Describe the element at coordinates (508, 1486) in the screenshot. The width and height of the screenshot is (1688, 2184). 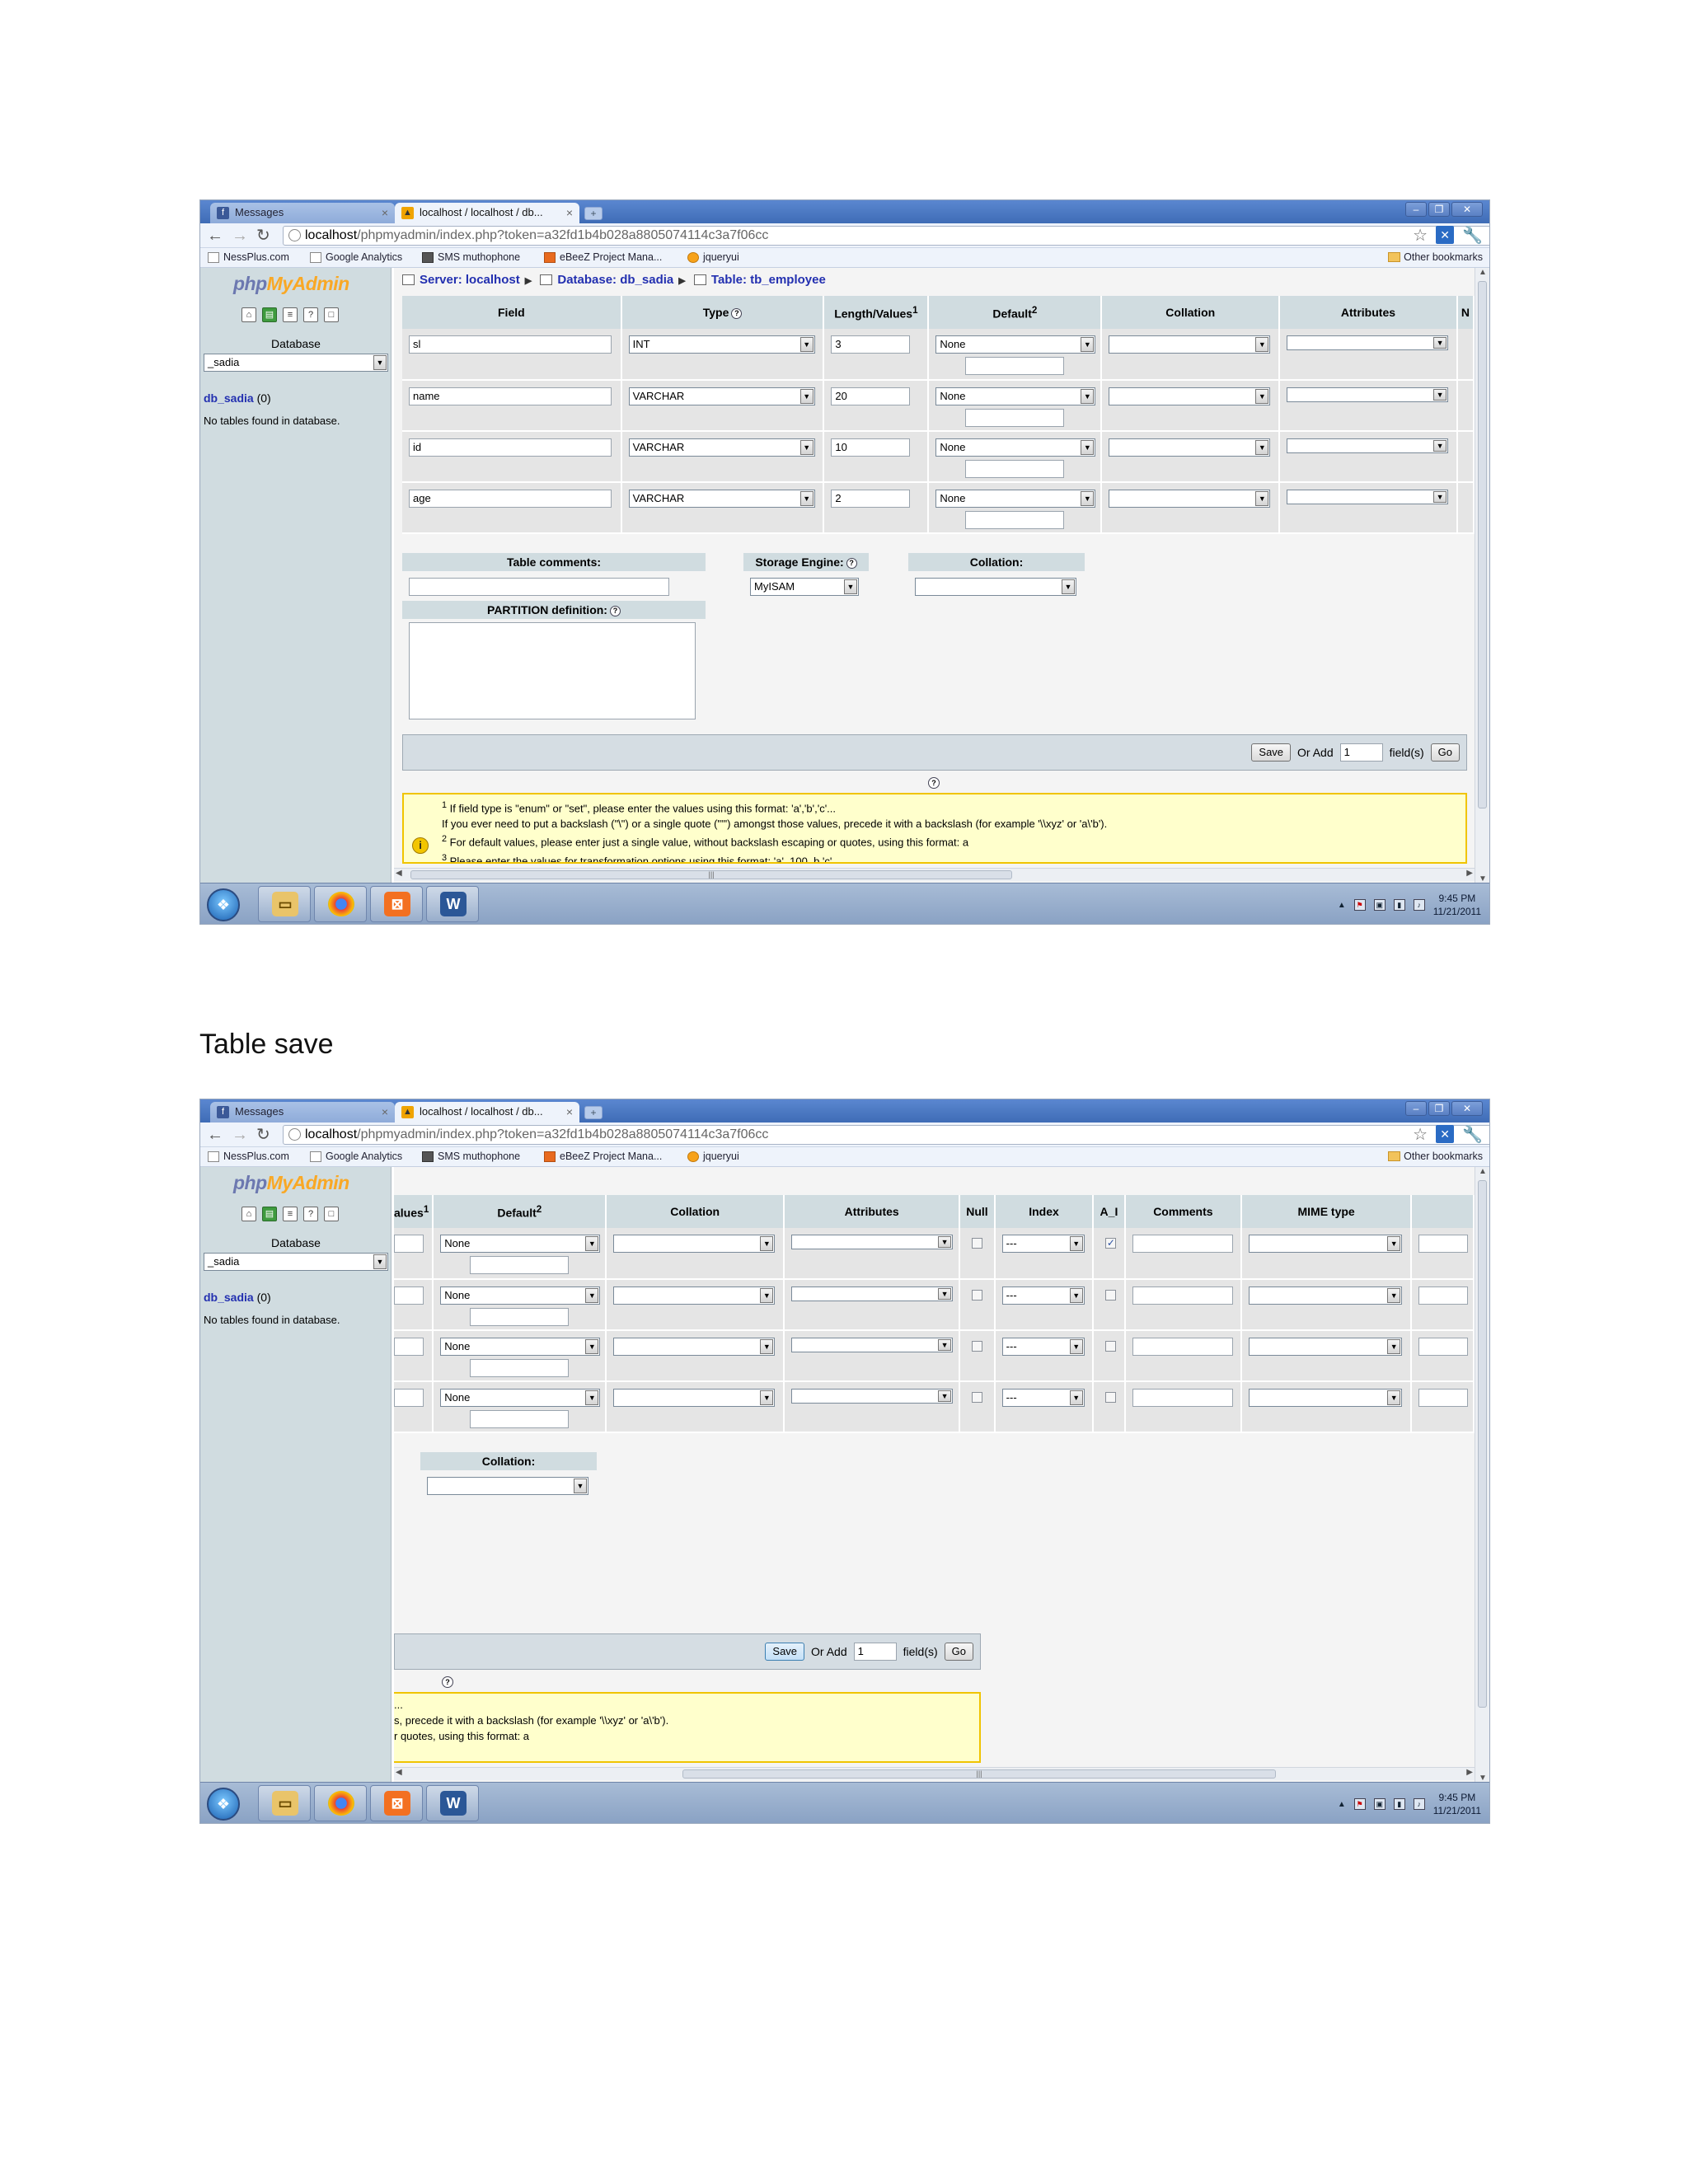
I see `table-collation-select: ▼` at that location.